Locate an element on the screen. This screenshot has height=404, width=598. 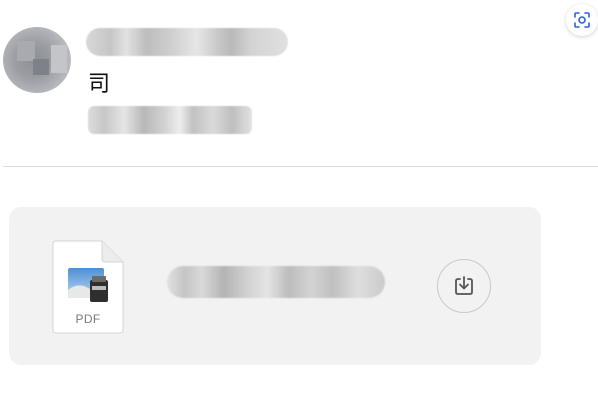
message-body: 司 is located at coordinates (99, 83).